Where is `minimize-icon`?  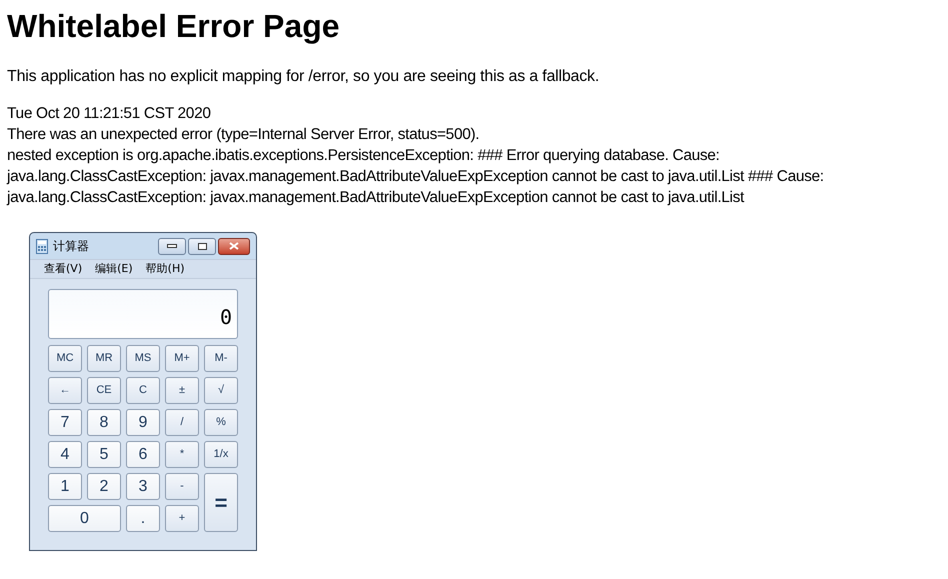 minimize-icon is located at coordinates (172, 246).